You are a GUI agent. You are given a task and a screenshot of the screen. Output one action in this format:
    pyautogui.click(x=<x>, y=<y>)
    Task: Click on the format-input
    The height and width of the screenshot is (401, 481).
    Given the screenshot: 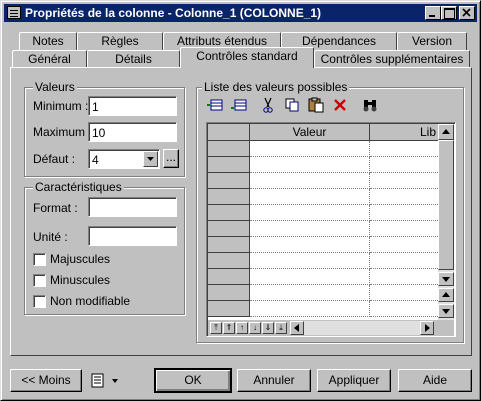 What is the action you would take?
    pyautogui.click(x=132, y=207)
    